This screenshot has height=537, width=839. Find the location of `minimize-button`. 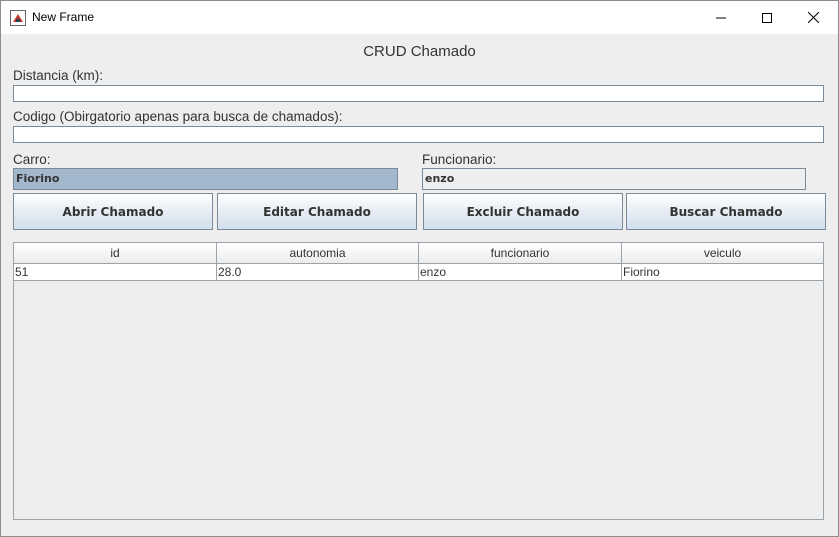

minimize-button is located at coordinates (721, 17).